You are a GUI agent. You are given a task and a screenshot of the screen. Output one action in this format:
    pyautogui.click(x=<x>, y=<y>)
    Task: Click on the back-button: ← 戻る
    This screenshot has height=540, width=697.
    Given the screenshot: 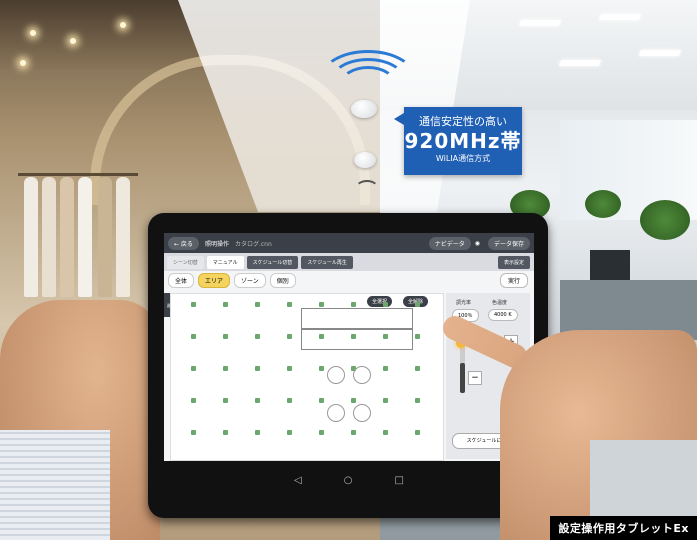 What is the action you would take?
    pyautogui.click(x=183, y=243)
    